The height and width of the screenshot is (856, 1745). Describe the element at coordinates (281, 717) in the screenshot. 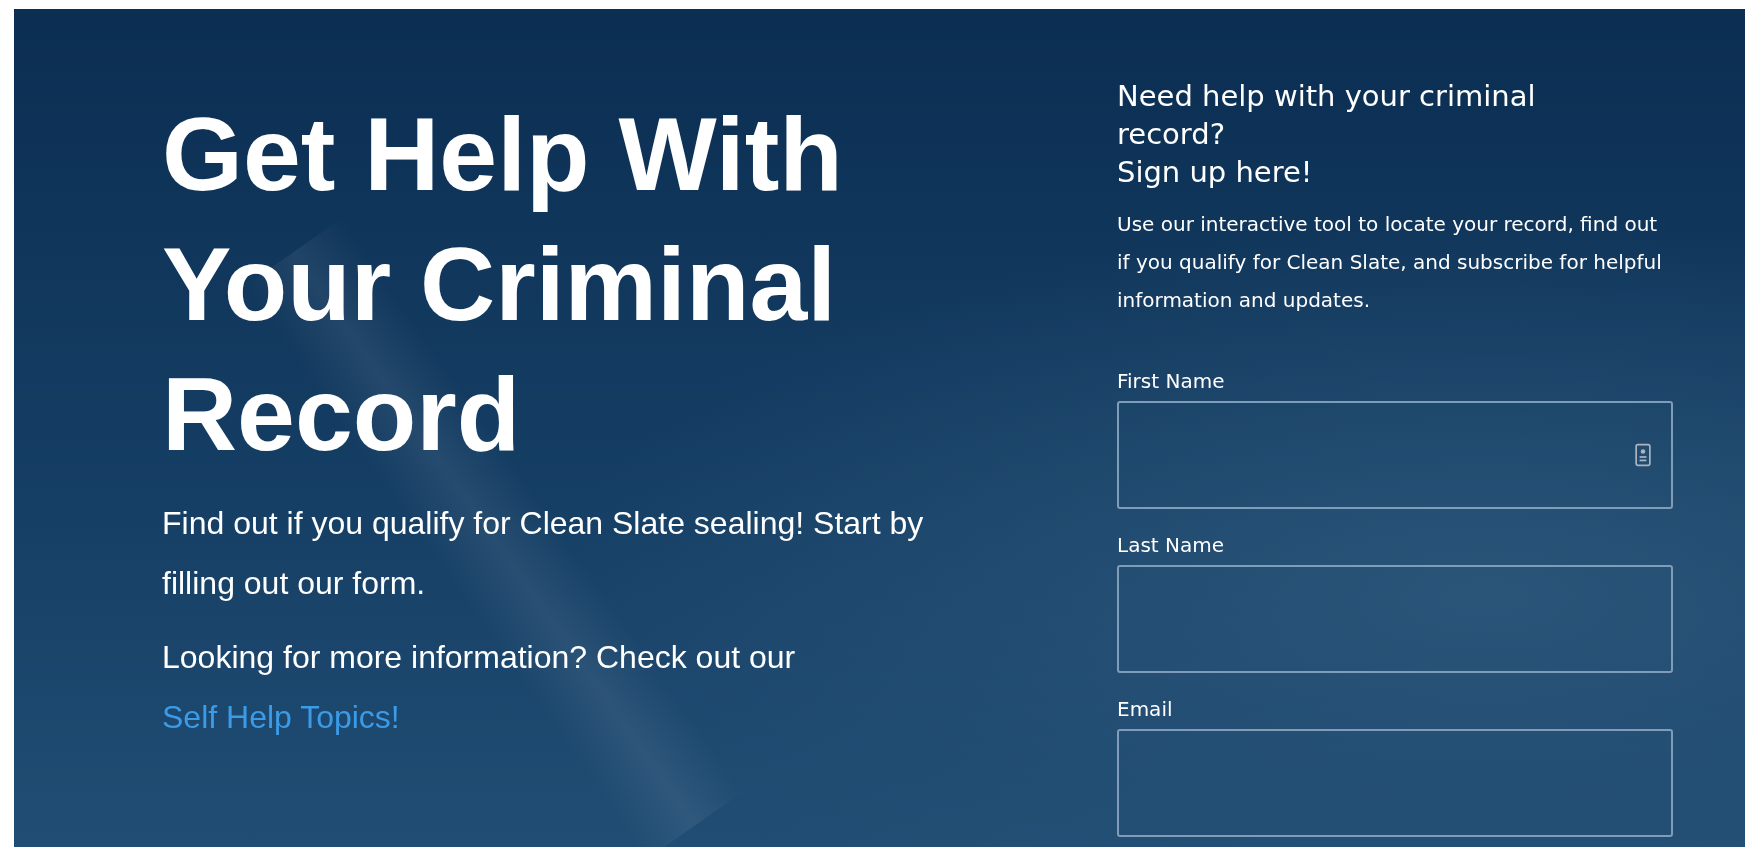

I see `self-help-link: Self Help Topics!` at that location.